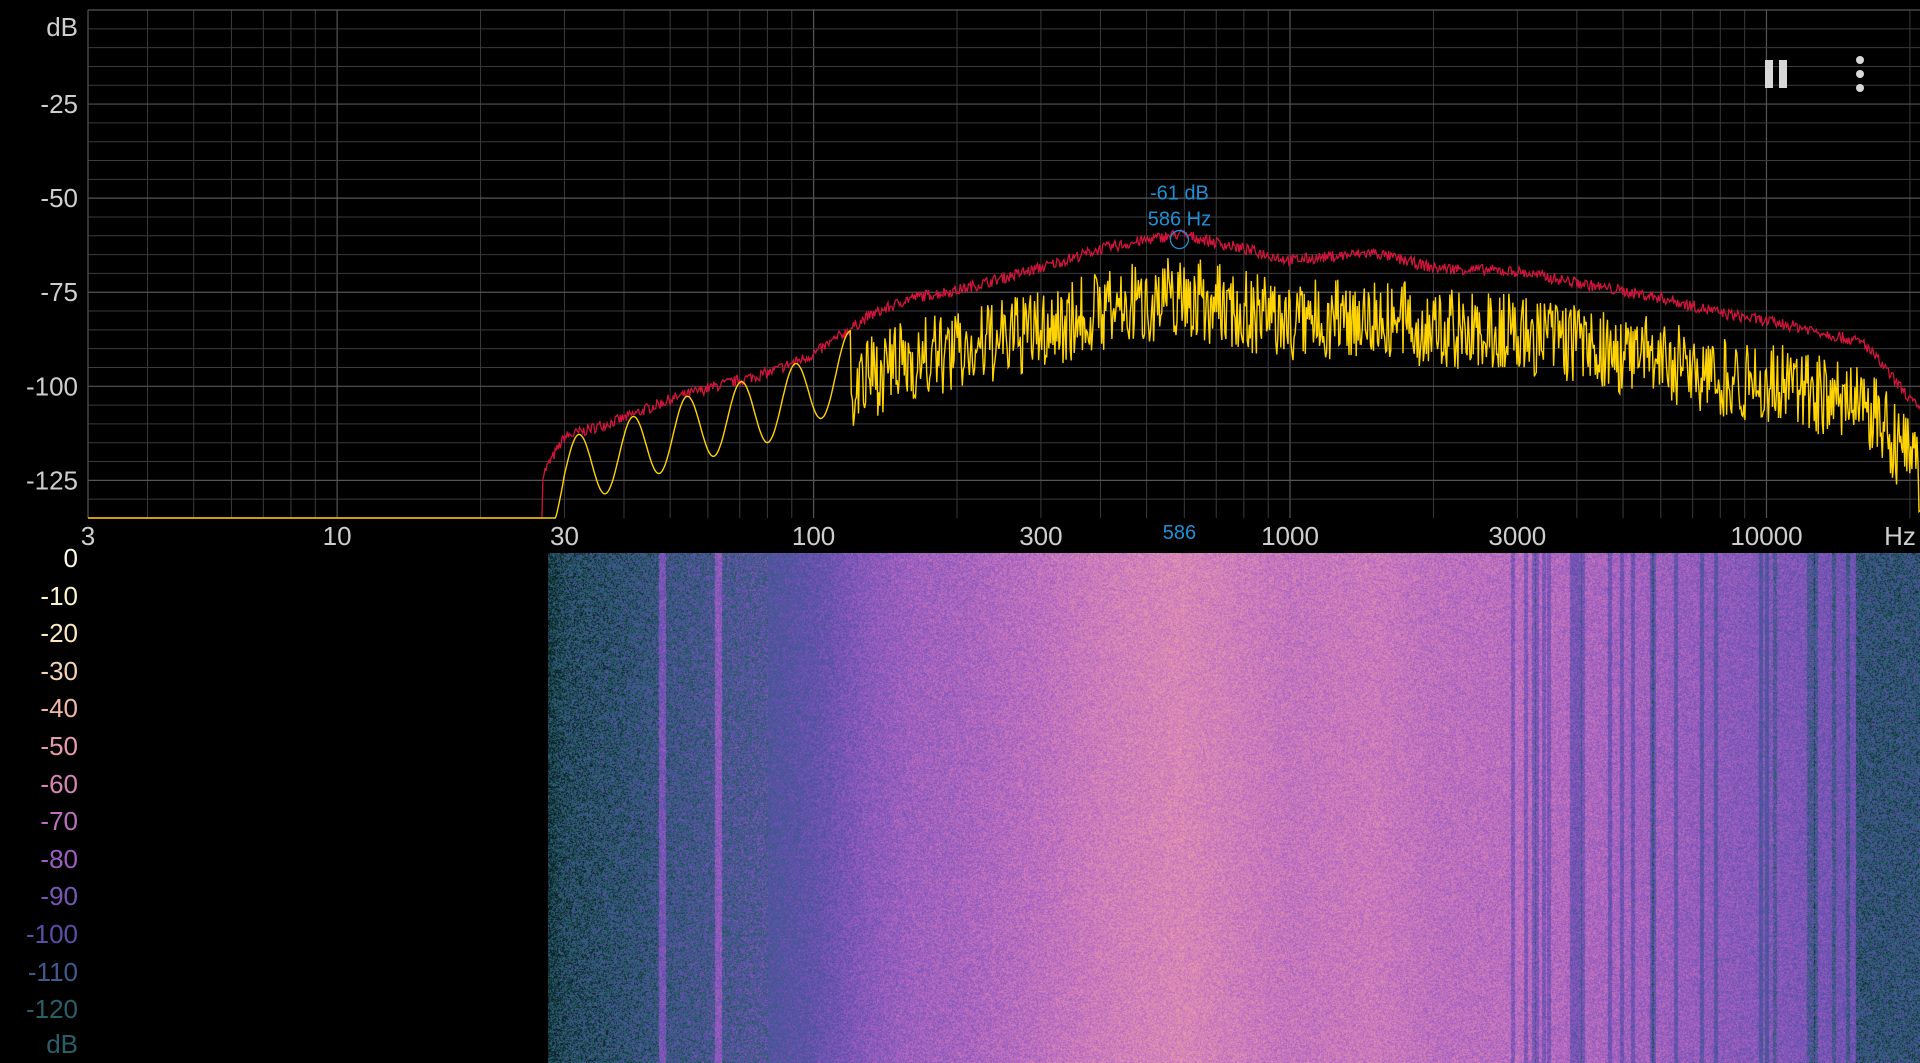 This screenshot has width=1920, height=1063. I want to click on more-vert-icon, so click(1860, 74).